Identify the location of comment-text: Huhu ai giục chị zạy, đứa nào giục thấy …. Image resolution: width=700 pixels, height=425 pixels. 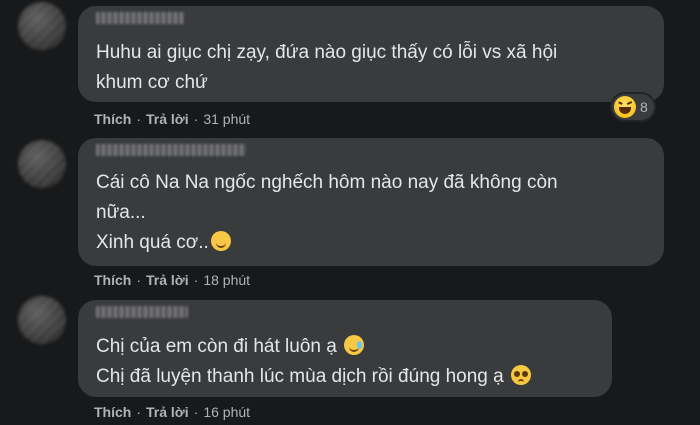
(327, 67).